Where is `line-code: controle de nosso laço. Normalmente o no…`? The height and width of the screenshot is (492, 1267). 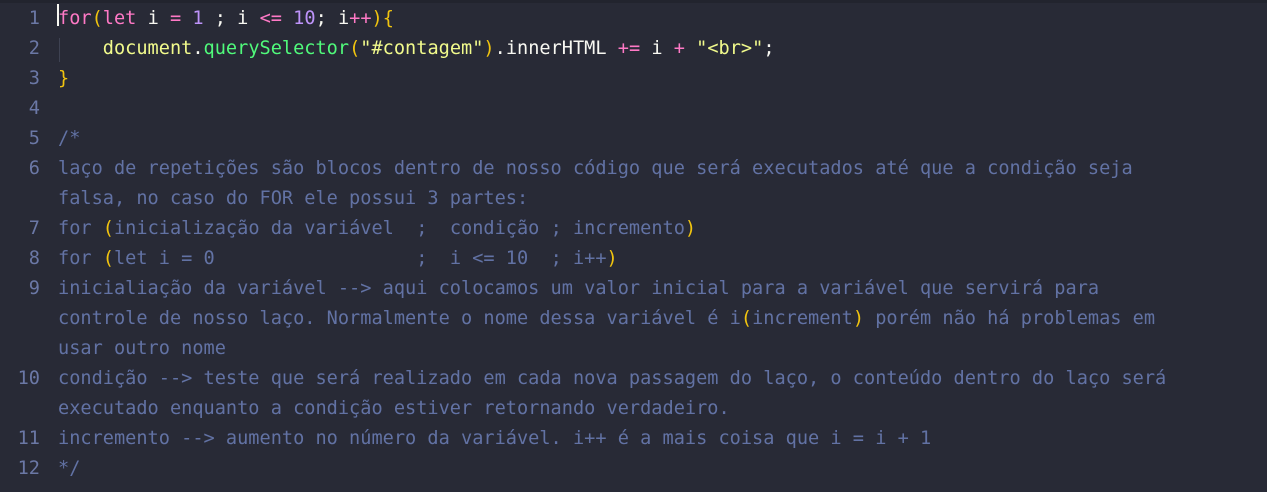
line-code: controle de nosso laço. Normalmente o no… is located at coordinates (606, 319).